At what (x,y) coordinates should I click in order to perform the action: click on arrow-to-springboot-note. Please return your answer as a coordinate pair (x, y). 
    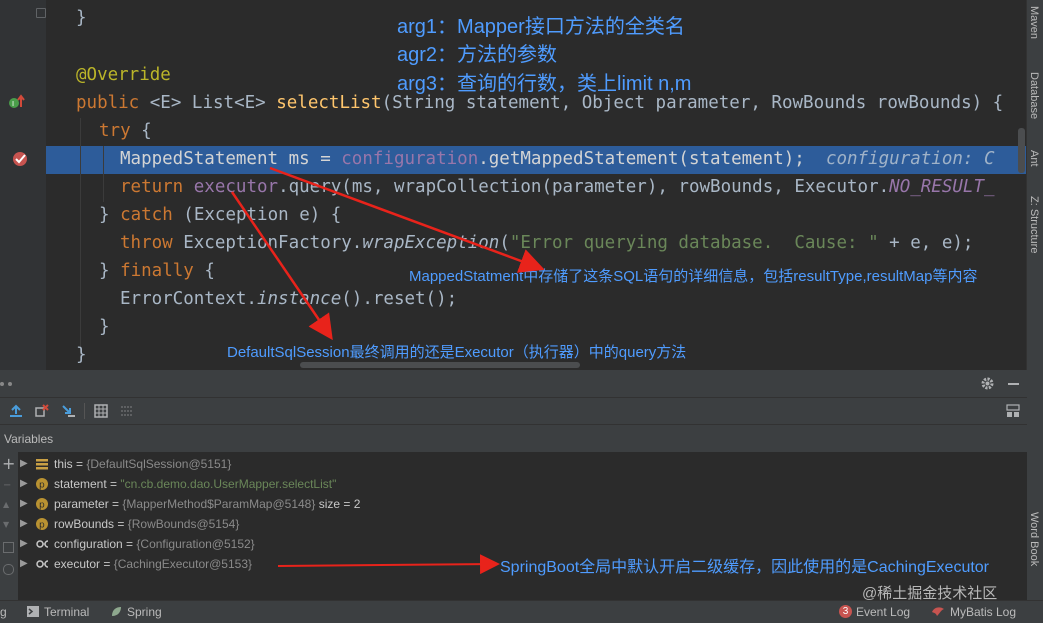
    Looking at the image, I should click on (388, 564).